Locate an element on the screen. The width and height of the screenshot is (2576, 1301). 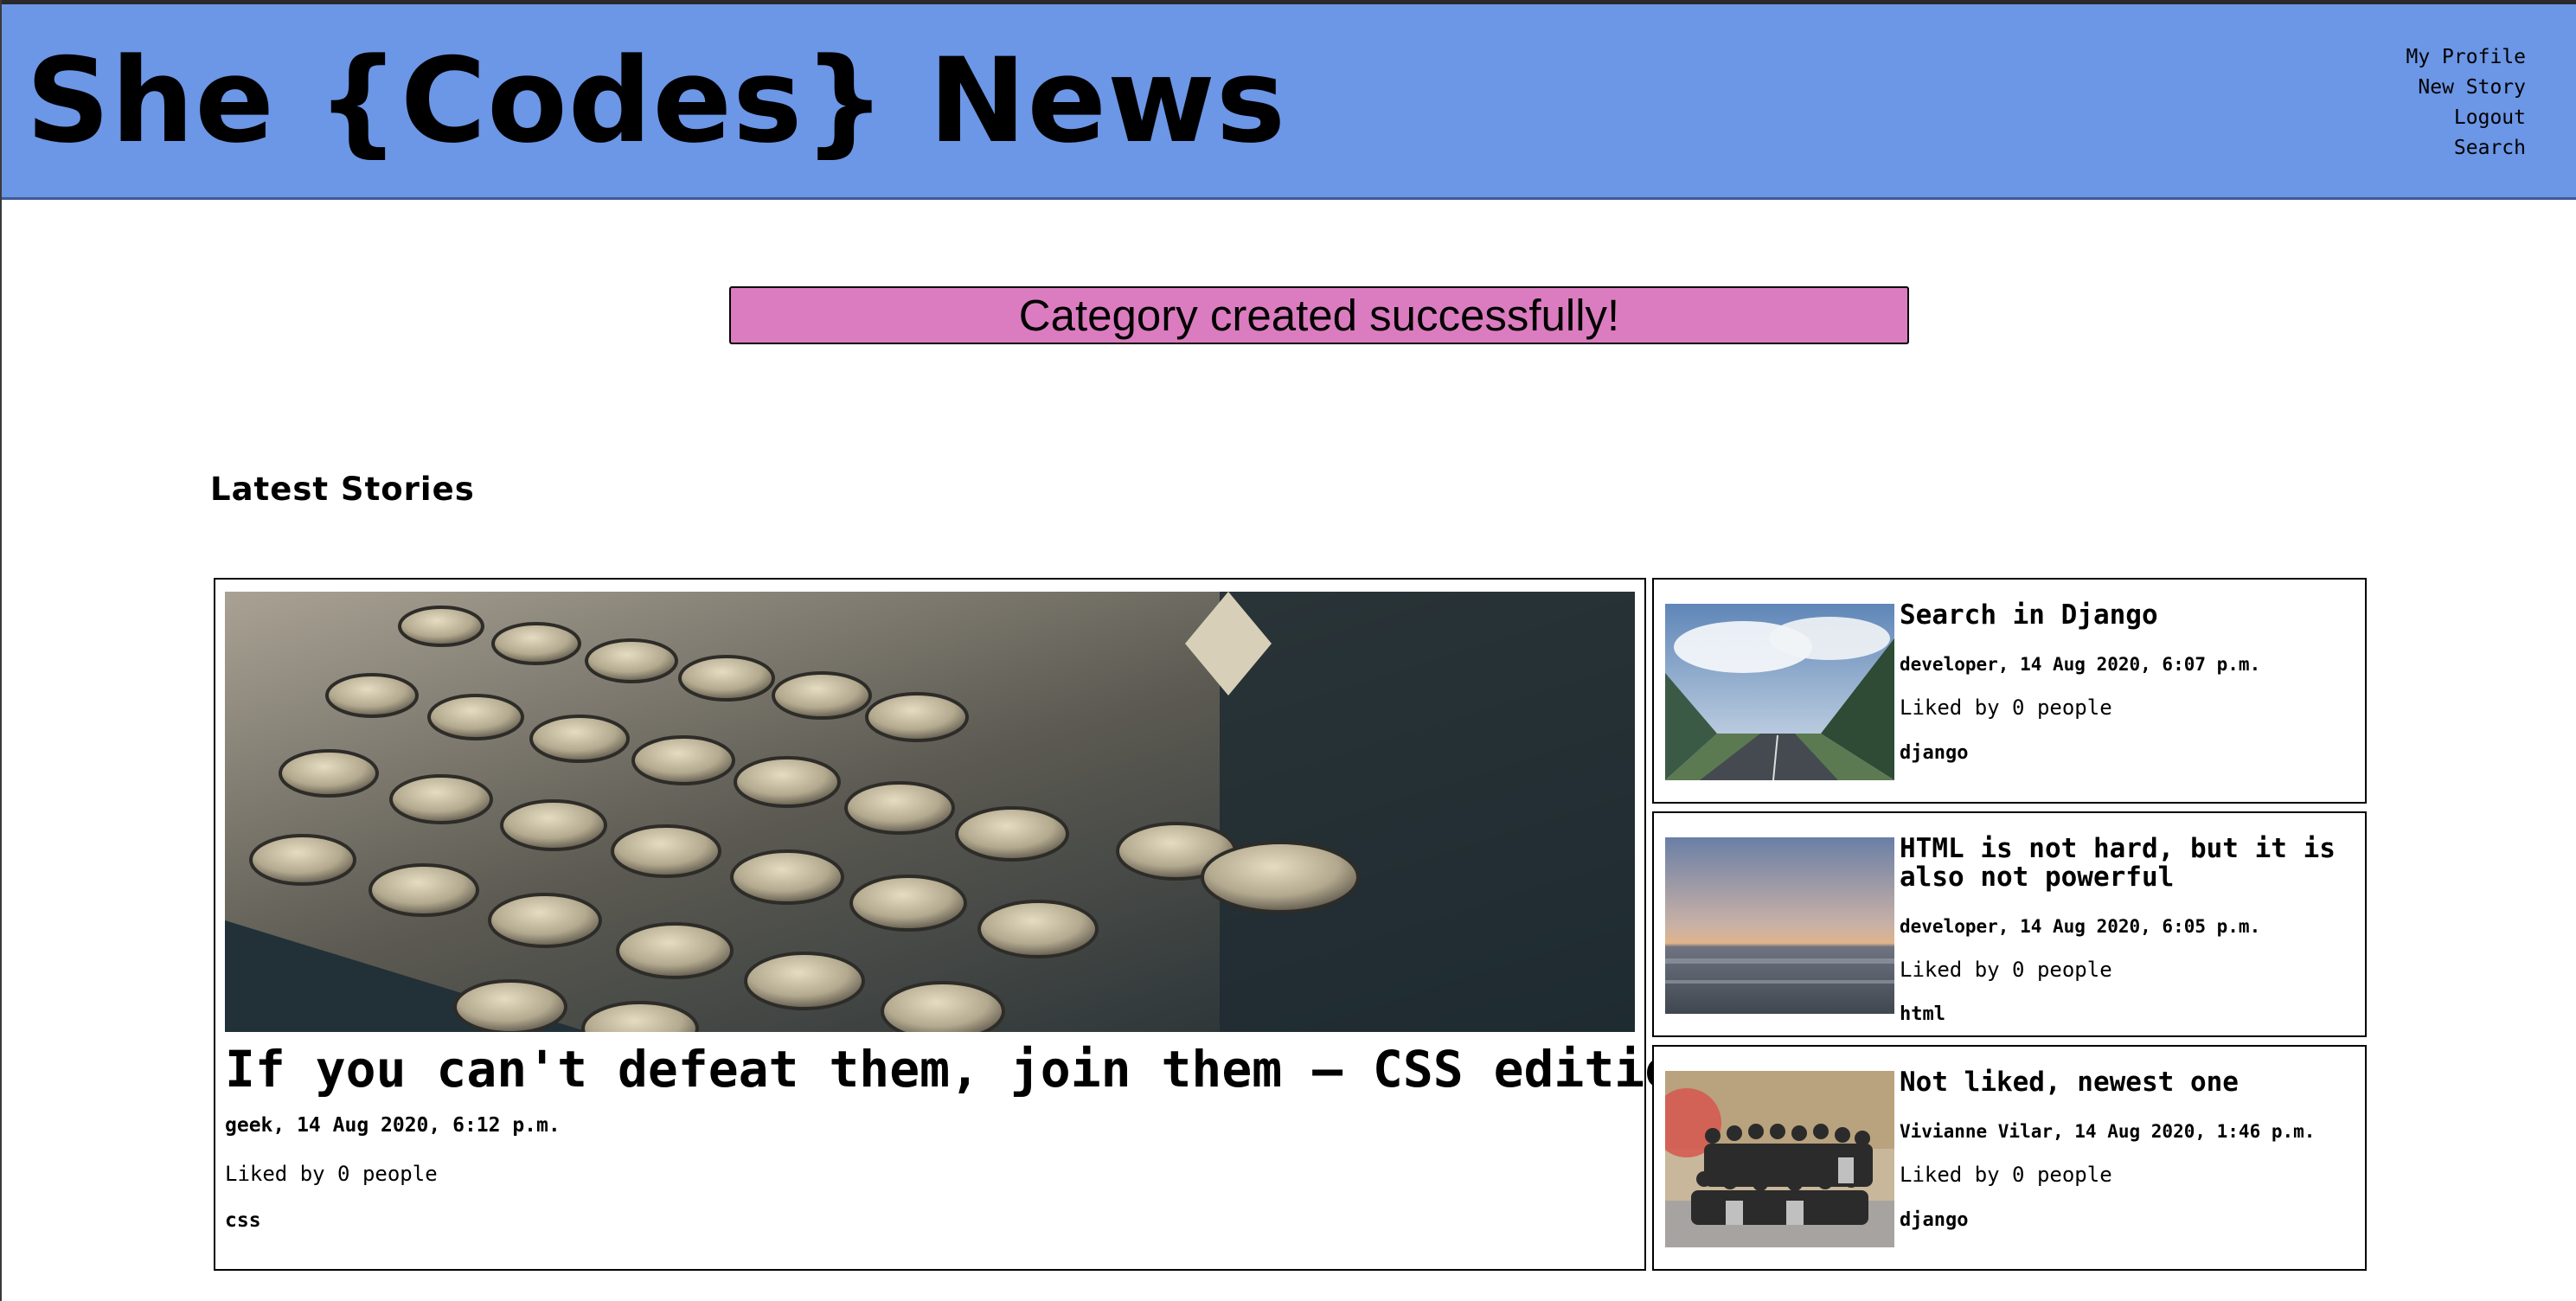
story-meta: developer, 14 Aug 2020, 6:05 p.m. is located at coordinates (2080, 926).